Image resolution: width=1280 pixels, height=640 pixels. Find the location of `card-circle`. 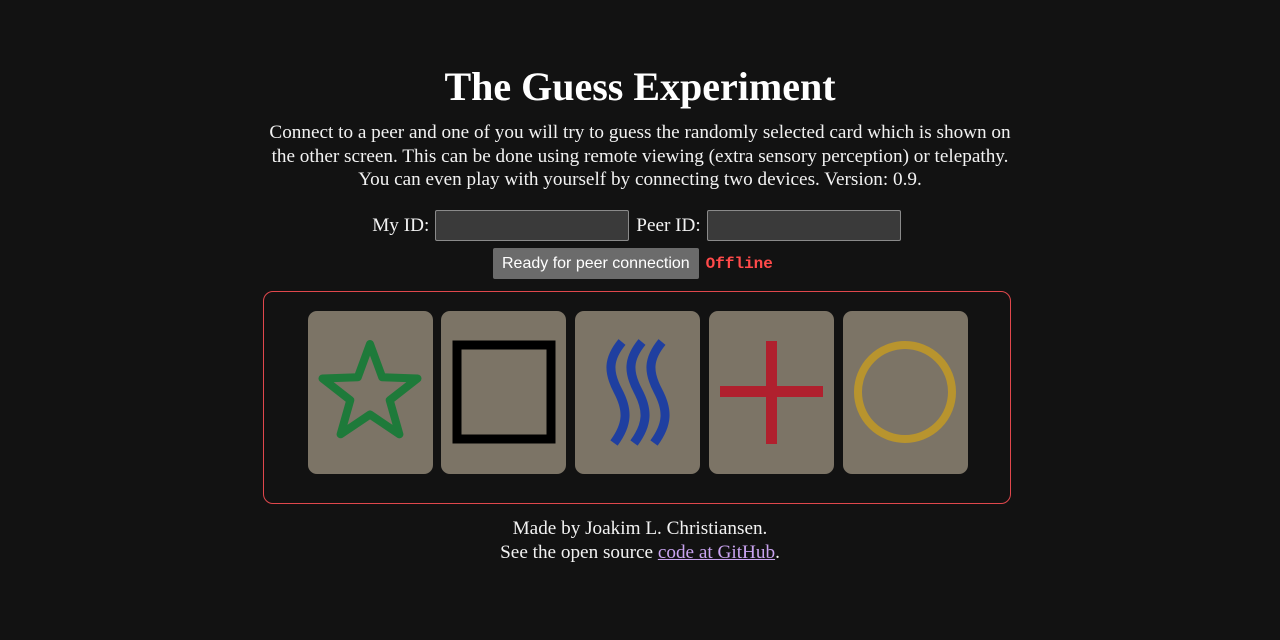

card-circle is located at coordinates (905, 392).